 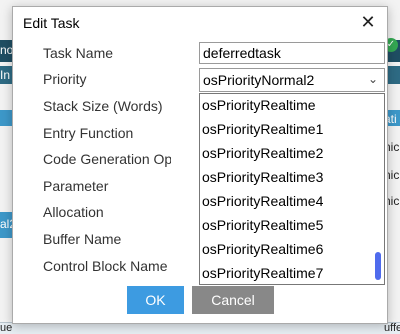 What do you see at coordinates (287, 154) in the screenshot?
I see `priority-option: osPriorityRealtime2` at bounding box center [287, 154].